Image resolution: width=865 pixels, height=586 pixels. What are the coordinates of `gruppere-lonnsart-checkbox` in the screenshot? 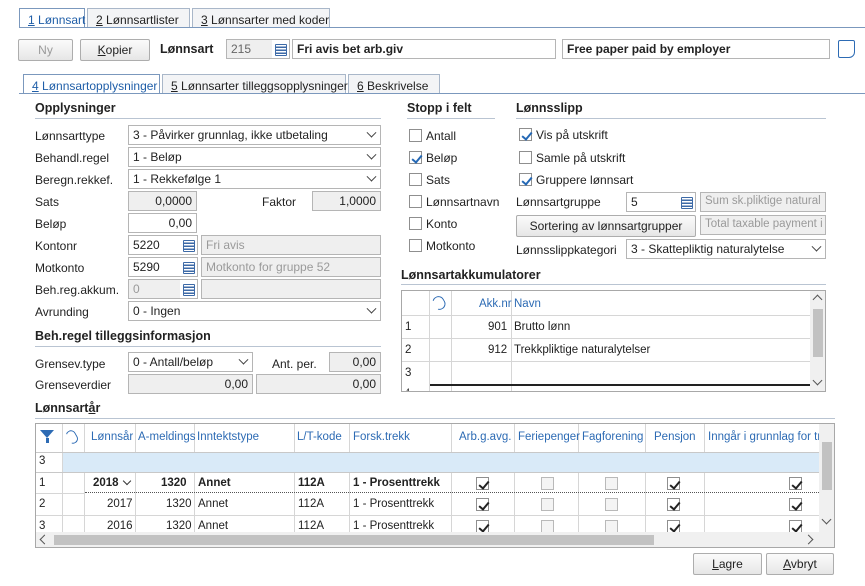 It's located at (525, 179).